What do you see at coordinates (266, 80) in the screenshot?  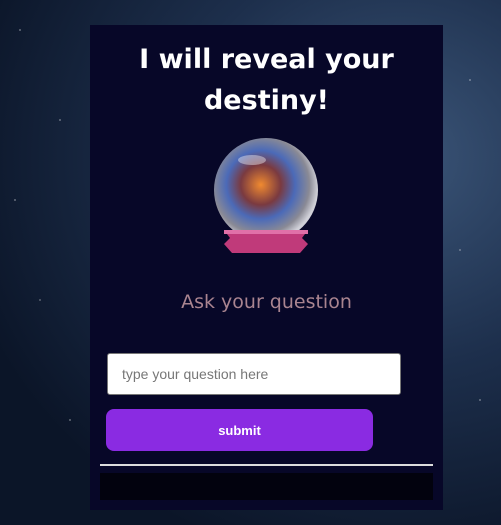 I see `page-title: I will reveal your destiny!` at bounding box center [266, 80].